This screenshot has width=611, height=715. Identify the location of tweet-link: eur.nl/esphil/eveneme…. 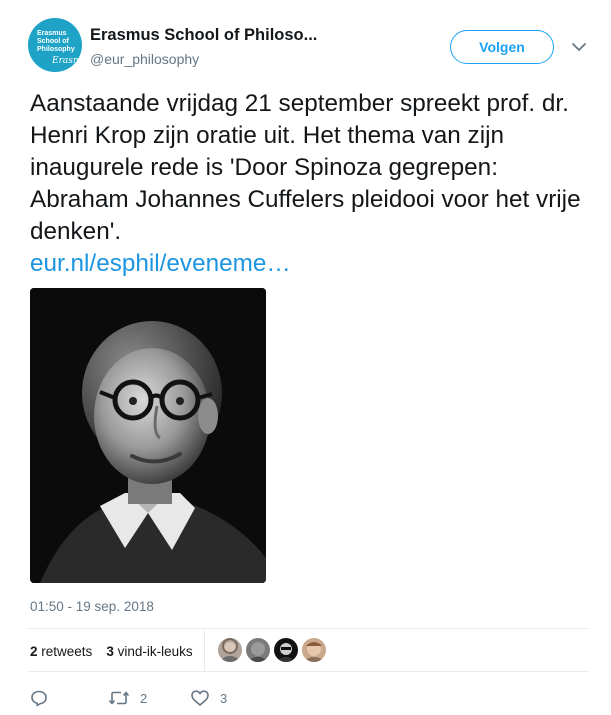
(160, 264).